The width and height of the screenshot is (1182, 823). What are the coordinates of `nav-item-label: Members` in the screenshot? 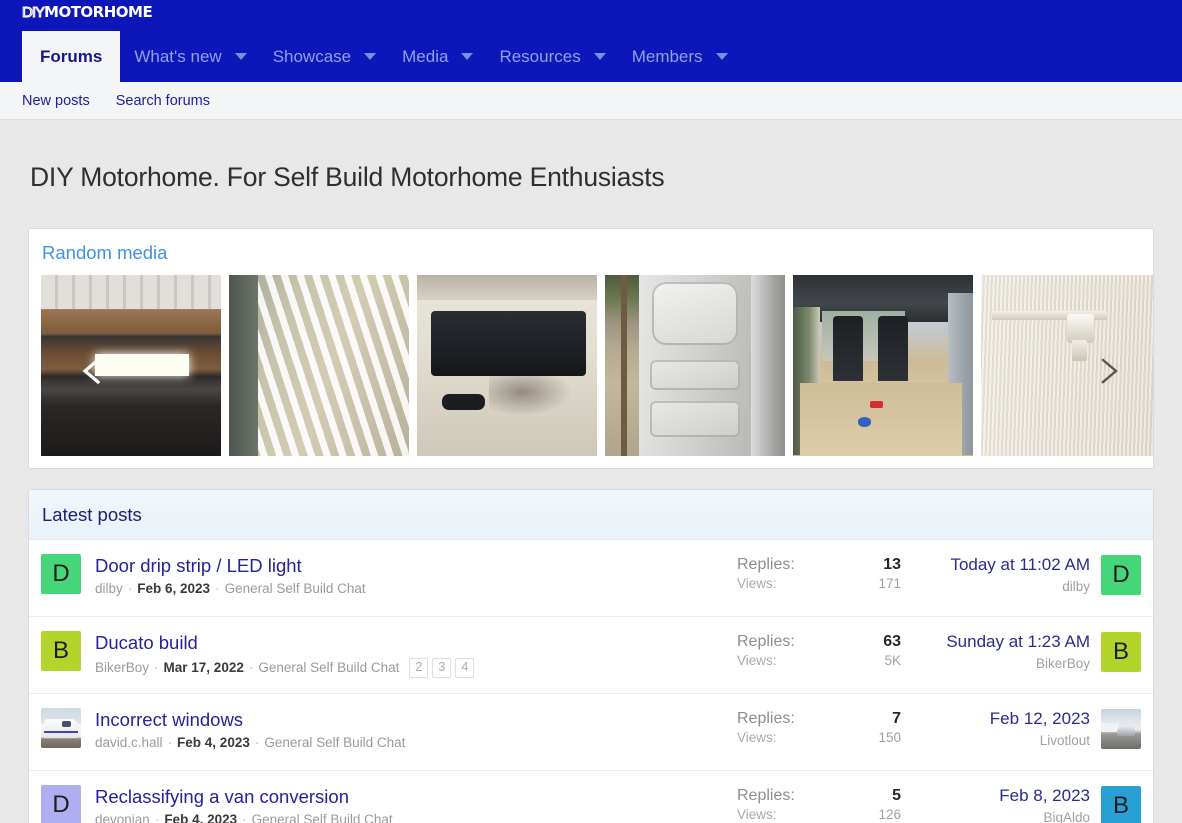 It's located at (667, 56).